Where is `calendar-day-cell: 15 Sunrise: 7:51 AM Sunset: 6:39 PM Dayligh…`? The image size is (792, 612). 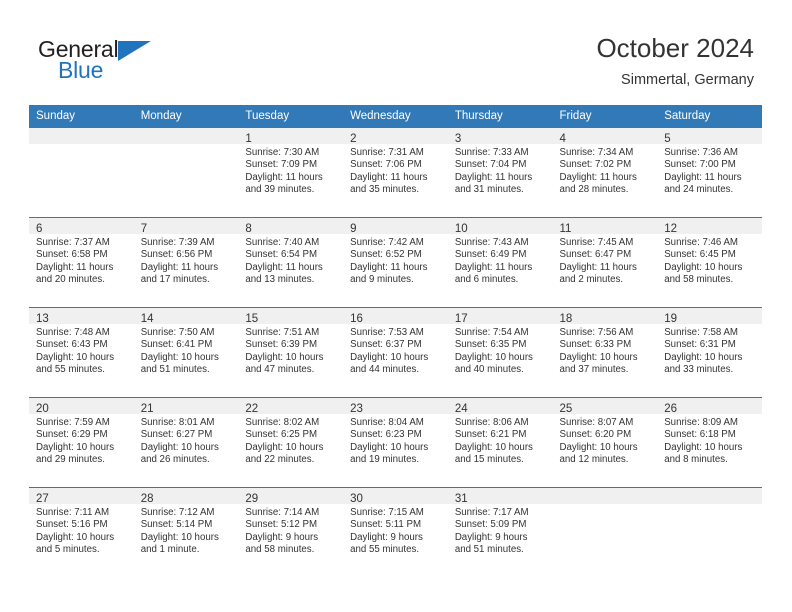 calendar-day-cell: 15 Sunrise: 7:51 AM Sunset: 6:39 PM Dayligh… is located at coordinates (291, 352).